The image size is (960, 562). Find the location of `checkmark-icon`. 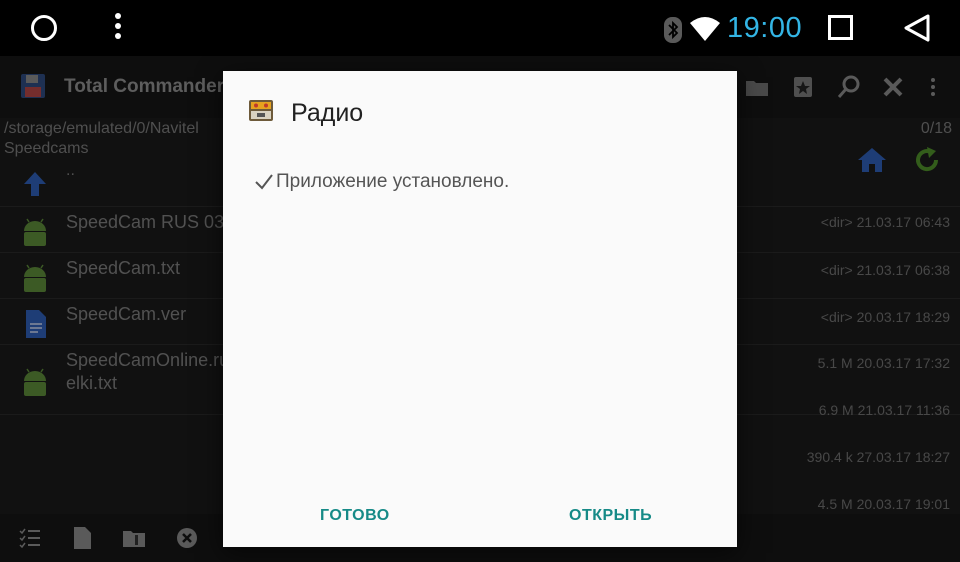

checkmark-icon is located at coordinates (264, 182).